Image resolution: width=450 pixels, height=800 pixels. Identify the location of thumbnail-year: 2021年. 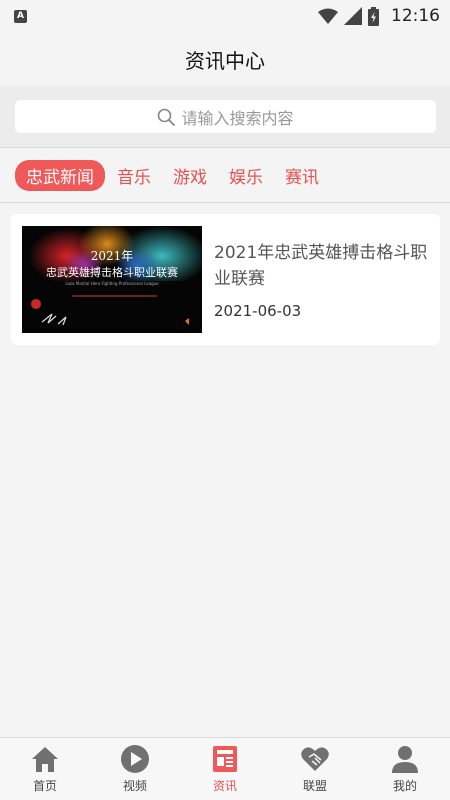
(112, 256).